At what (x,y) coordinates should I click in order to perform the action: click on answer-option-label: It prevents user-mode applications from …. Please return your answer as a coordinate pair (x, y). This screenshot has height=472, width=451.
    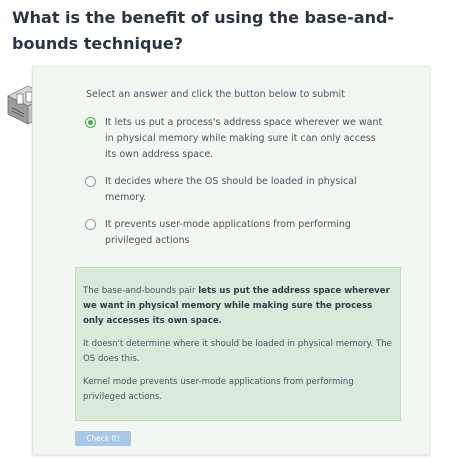
    Looking at the image, I should click on (228, 232).